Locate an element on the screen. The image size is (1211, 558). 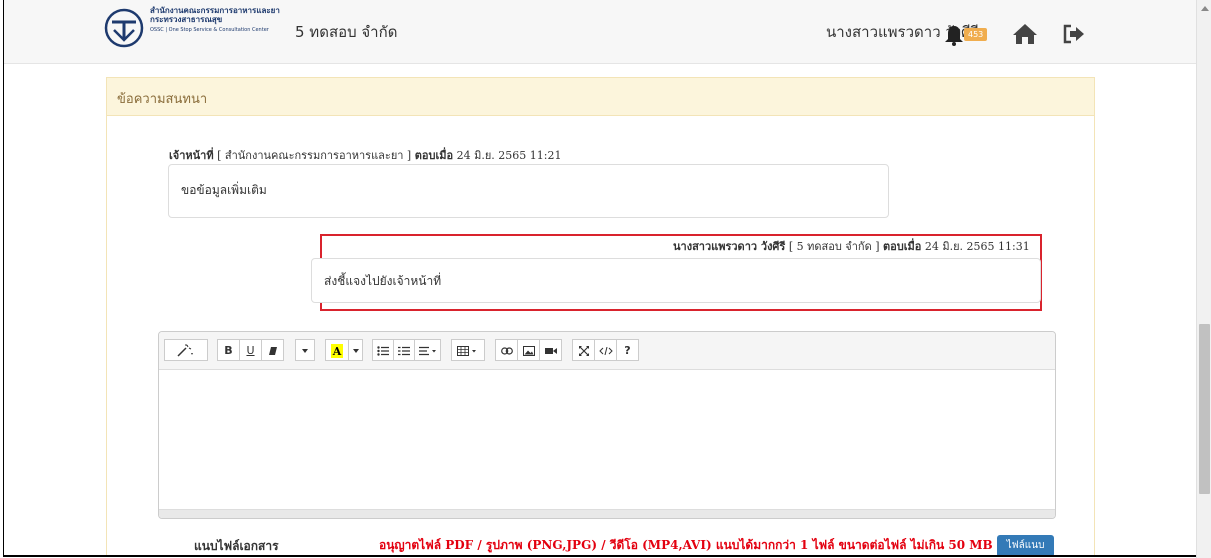
video-button is located at coordinates (550, 350).